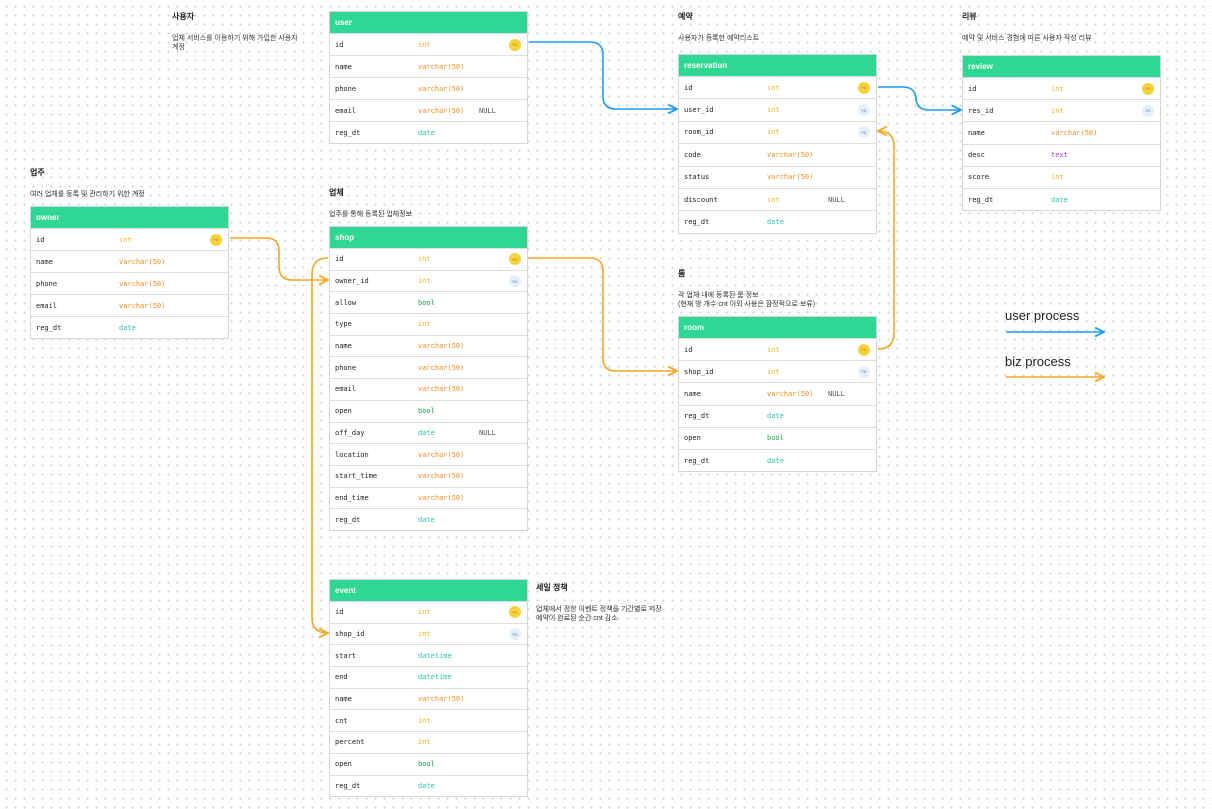 This screenshot has width=1212, height=809. What do you see at coordinates (87, 183) in the screenshot?
I see `note-owner: 업주 여러 업체를 등록 및 관리하기 위한 계정` at bounding box center [87, 183].